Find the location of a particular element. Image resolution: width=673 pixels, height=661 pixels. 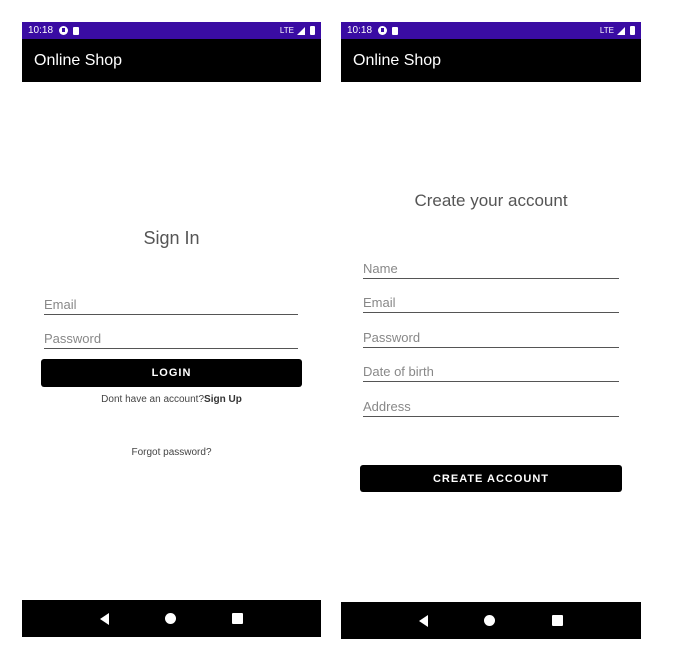

name-input is located at coordinates (491, 268).